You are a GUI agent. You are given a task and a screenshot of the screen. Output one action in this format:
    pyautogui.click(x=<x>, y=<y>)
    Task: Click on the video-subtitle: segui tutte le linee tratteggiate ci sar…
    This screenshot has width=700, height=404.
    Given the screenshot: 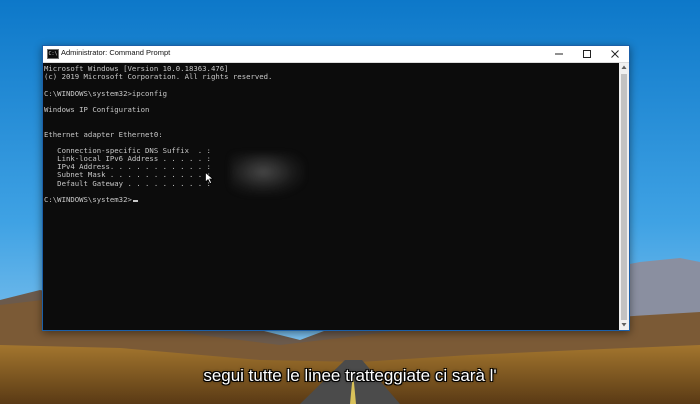 What is the action you would take?
    pyautogui.click(x=350, y=375)
    